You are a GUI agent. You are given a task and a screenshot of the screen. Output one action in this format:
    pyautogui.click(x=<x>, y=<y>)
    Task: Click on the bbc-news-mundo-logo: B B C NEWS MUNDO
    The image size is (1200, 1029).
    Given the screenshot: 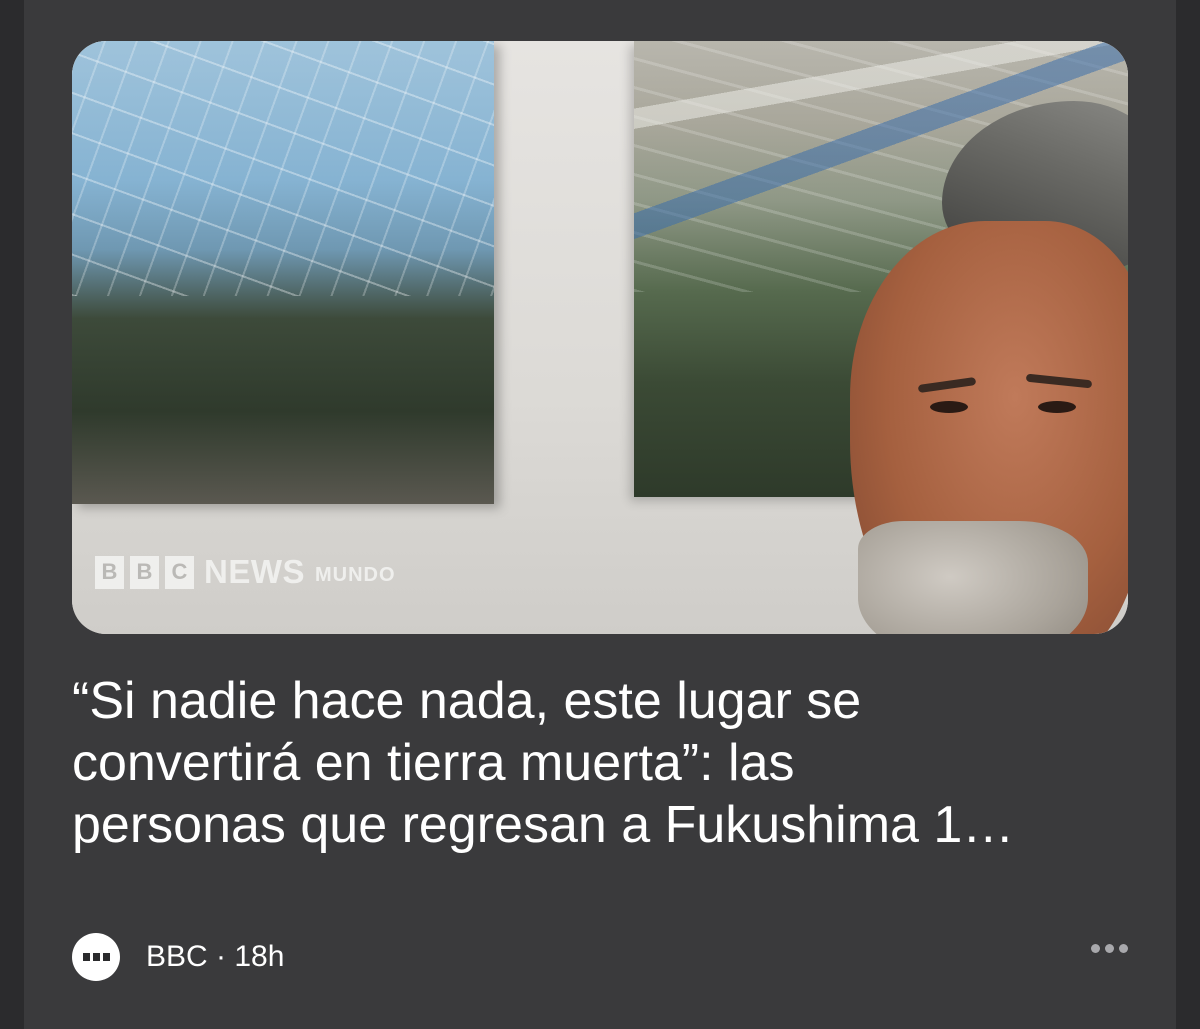 What is the action you would take?
    pyautogui.click(x=245, y=572)
    